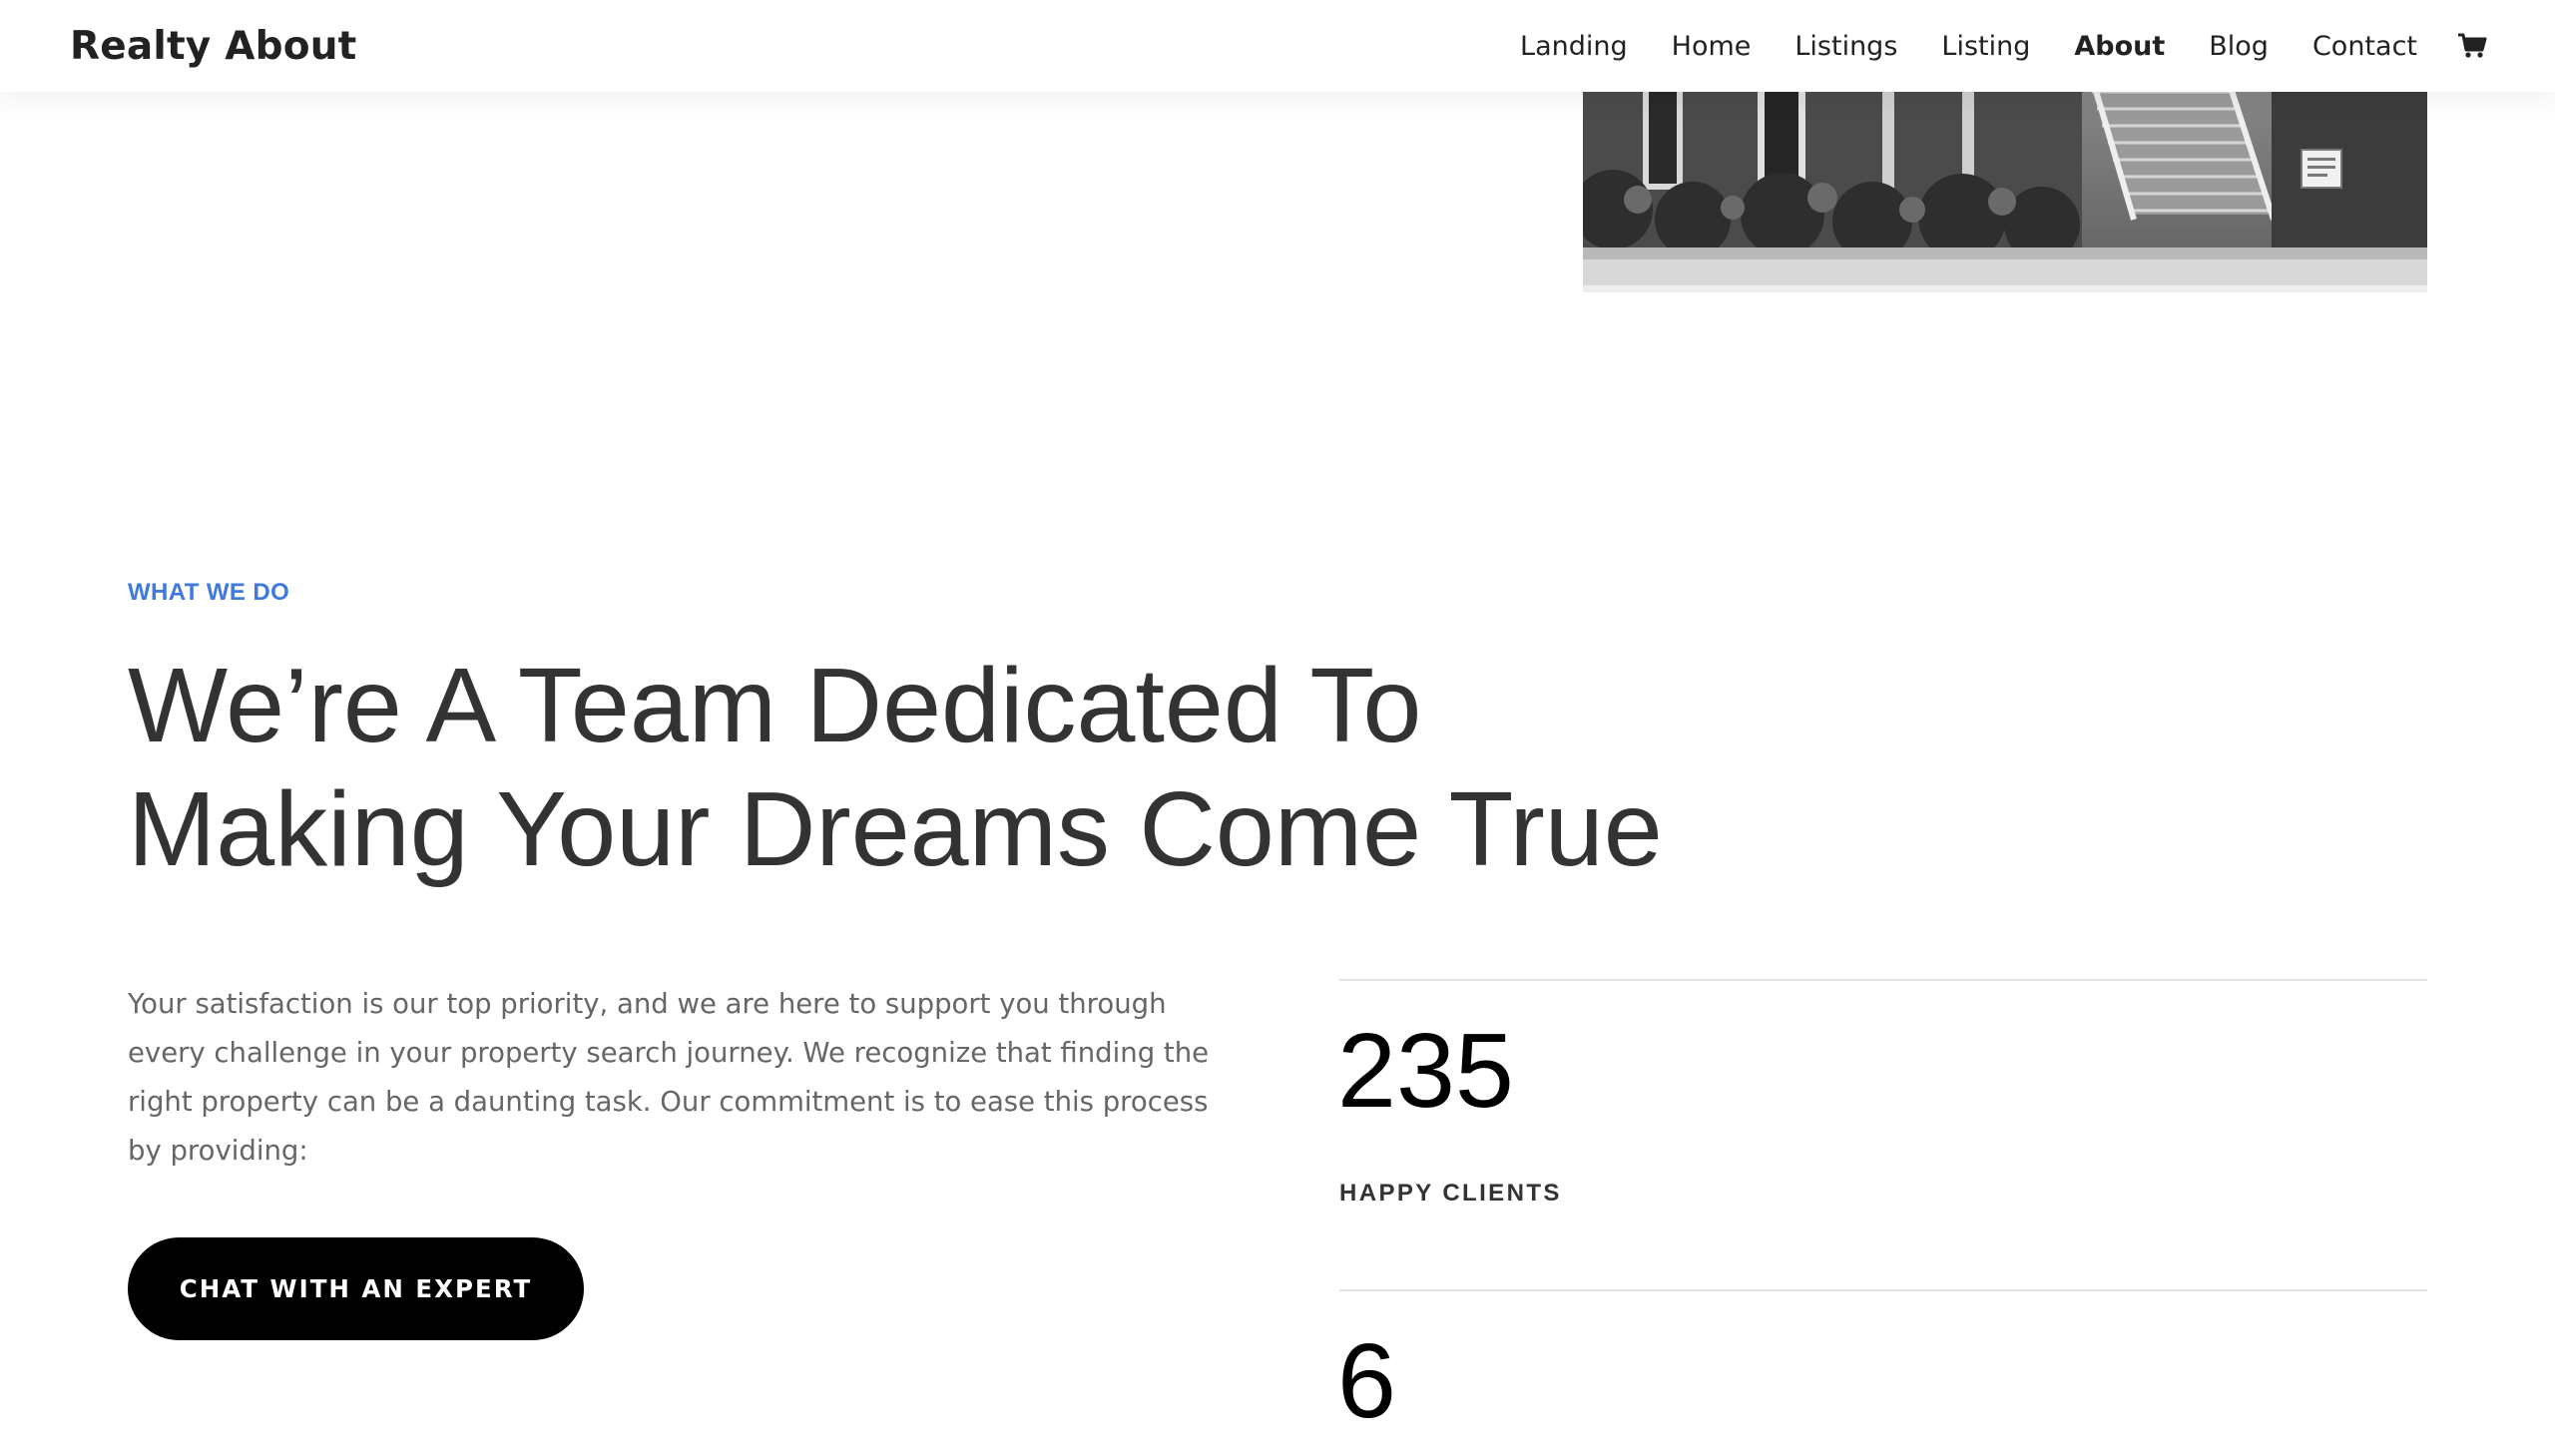 The width and height of the screenshot is (2555, 1456). What do you see at coordinates (2119, 46) in the screenshot?
I see `nav-about: About` at bounding box center [2119, 46].